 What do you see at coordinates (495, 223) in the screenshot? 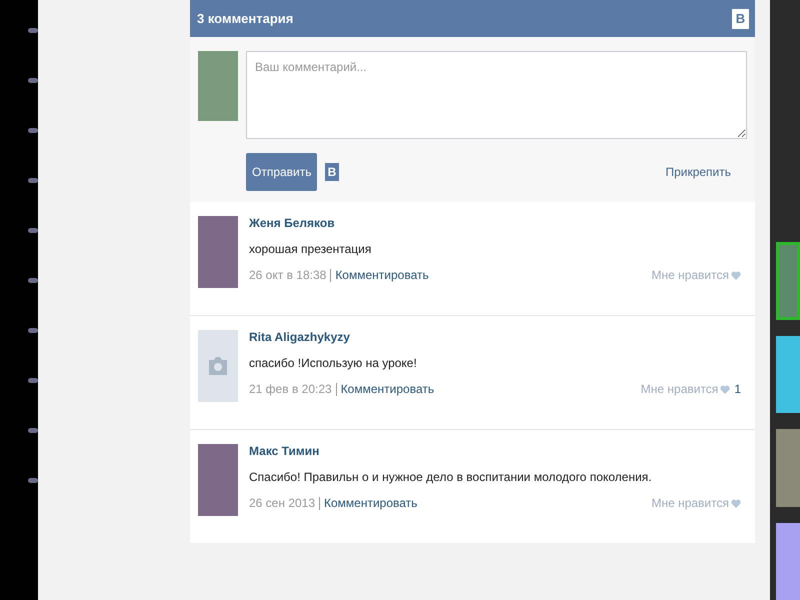
I see `author-name: Женя Беляков` at bounding box center [495, 223].